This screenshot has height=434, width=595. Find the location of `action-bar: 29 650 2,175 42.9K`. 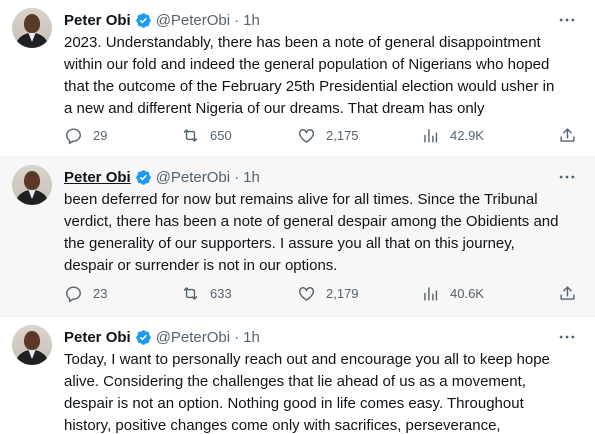

action-bar: 29 650 2,175 42.9K is located at coordinates (320, 135).